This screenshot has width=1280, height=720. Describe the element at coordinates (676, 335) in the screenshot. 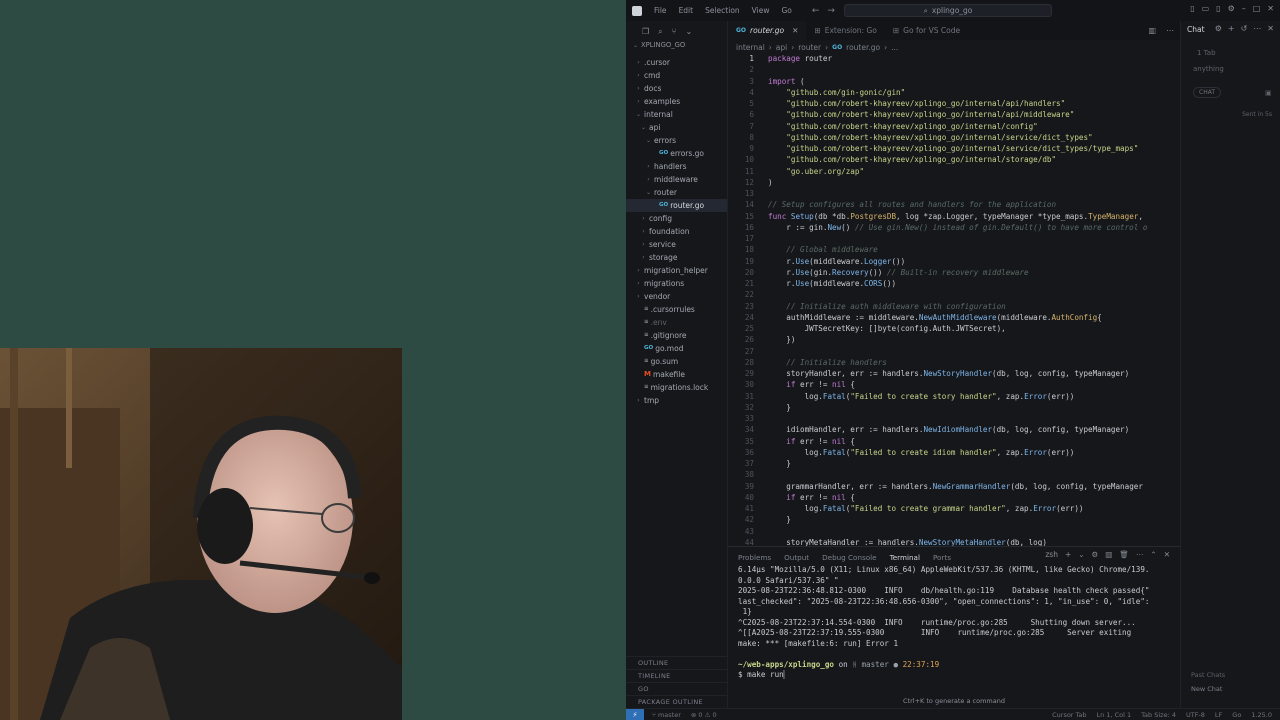

I see `tree-item: ≡ .gitignore` at that location.